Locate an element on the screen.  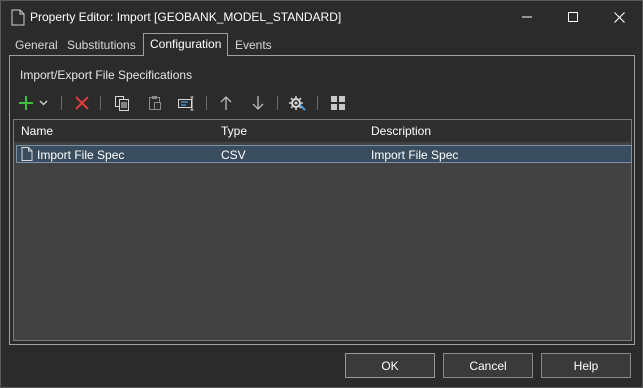
tab-configuration: Configuration is located at coordinates (186, 44).